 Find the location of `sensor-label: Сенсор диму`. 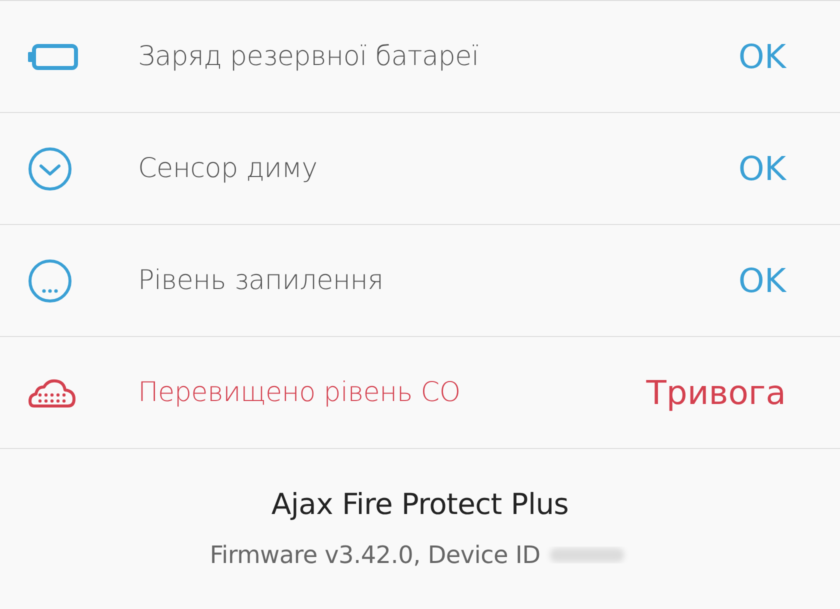

sensor-label: Сенсор диму is located at coordinates (228, 168).